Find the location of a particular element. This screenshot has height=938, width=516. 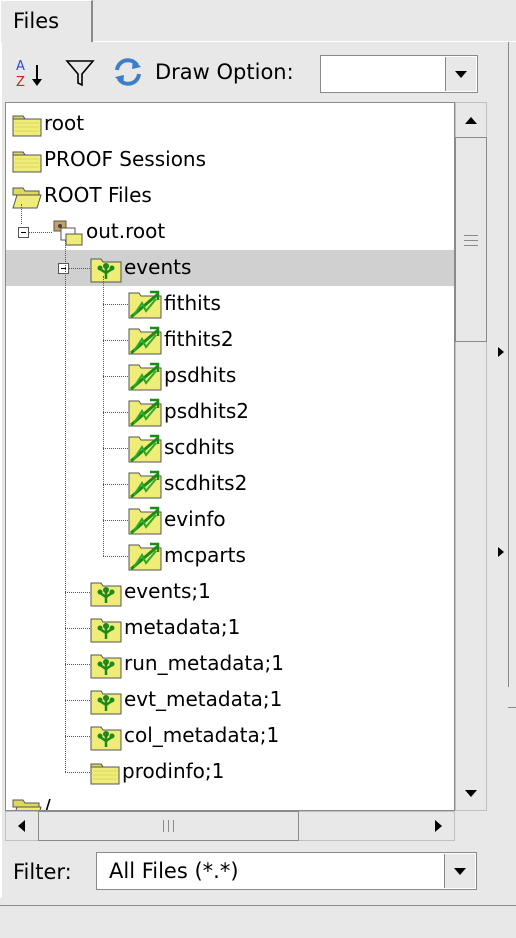

refresh-button is located at coordinates (128, 72).